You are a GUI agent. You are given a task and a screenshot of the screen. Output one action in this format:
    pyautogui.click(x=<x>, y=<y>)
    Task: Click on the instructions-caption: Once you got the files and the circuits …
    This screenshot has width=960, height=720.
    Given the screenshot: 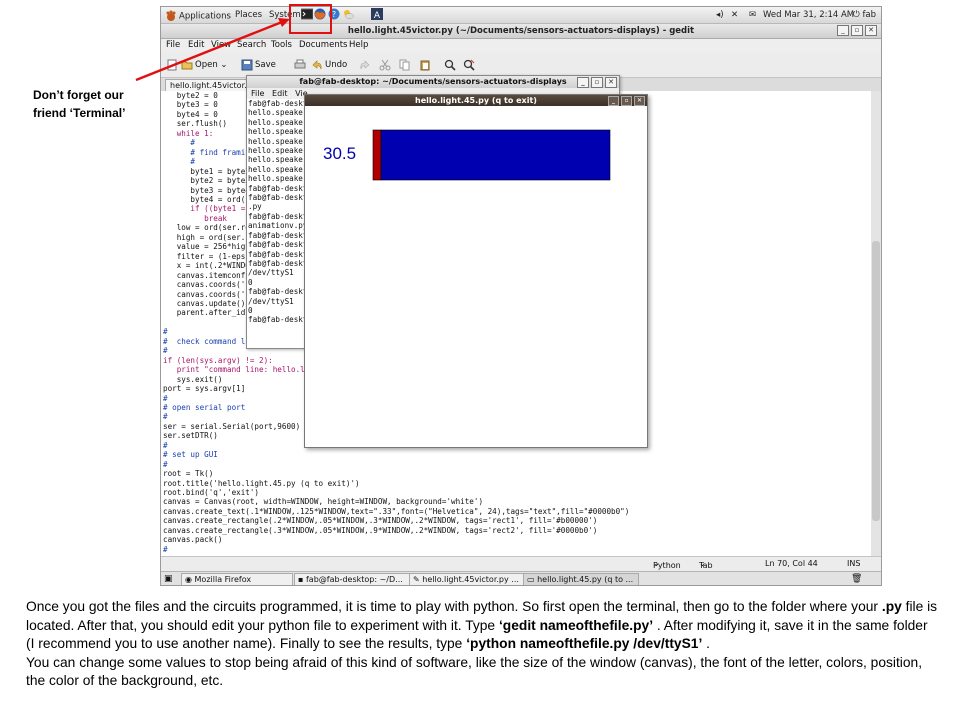 What is the action you would take?
    pyautogui.click(x=482, y=644)
    